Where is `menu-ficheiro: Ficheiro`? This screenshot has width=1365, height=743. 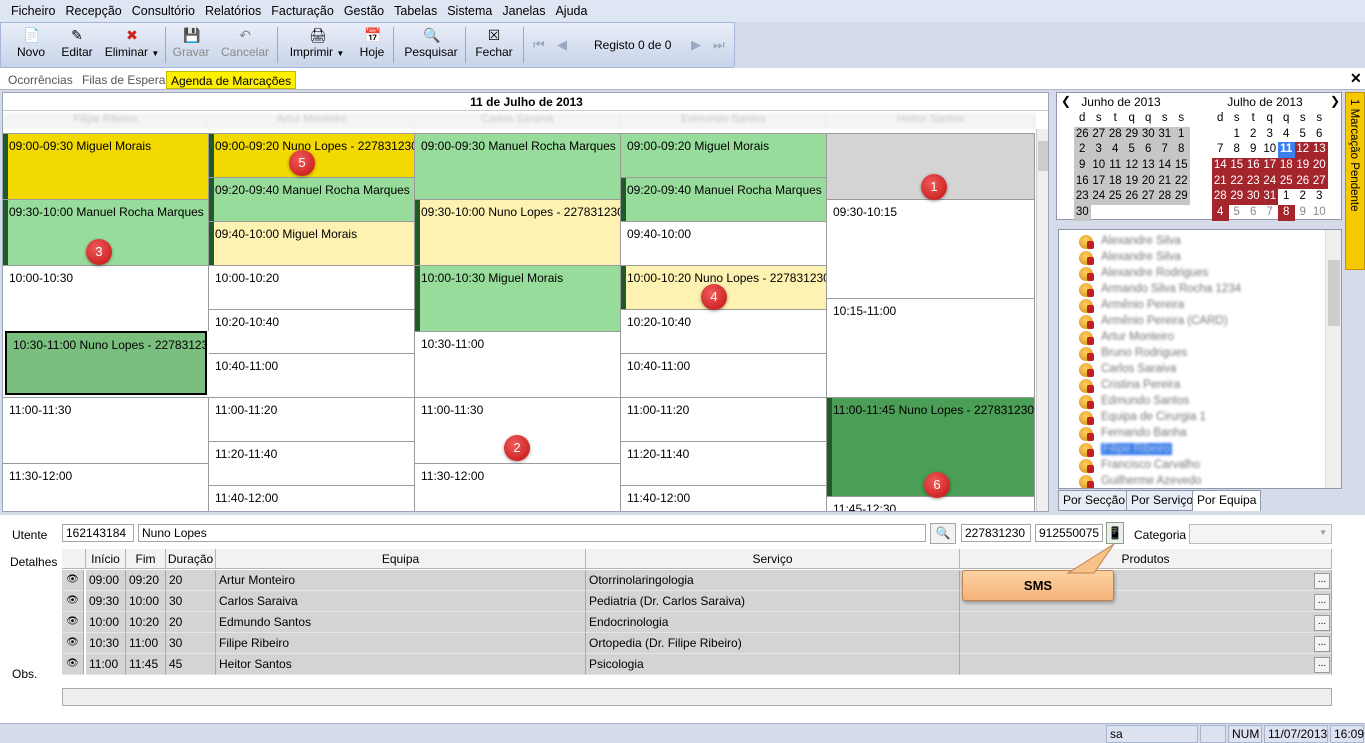 menu-ficheiro: Ficheiro is located at coordinates (33, 11).